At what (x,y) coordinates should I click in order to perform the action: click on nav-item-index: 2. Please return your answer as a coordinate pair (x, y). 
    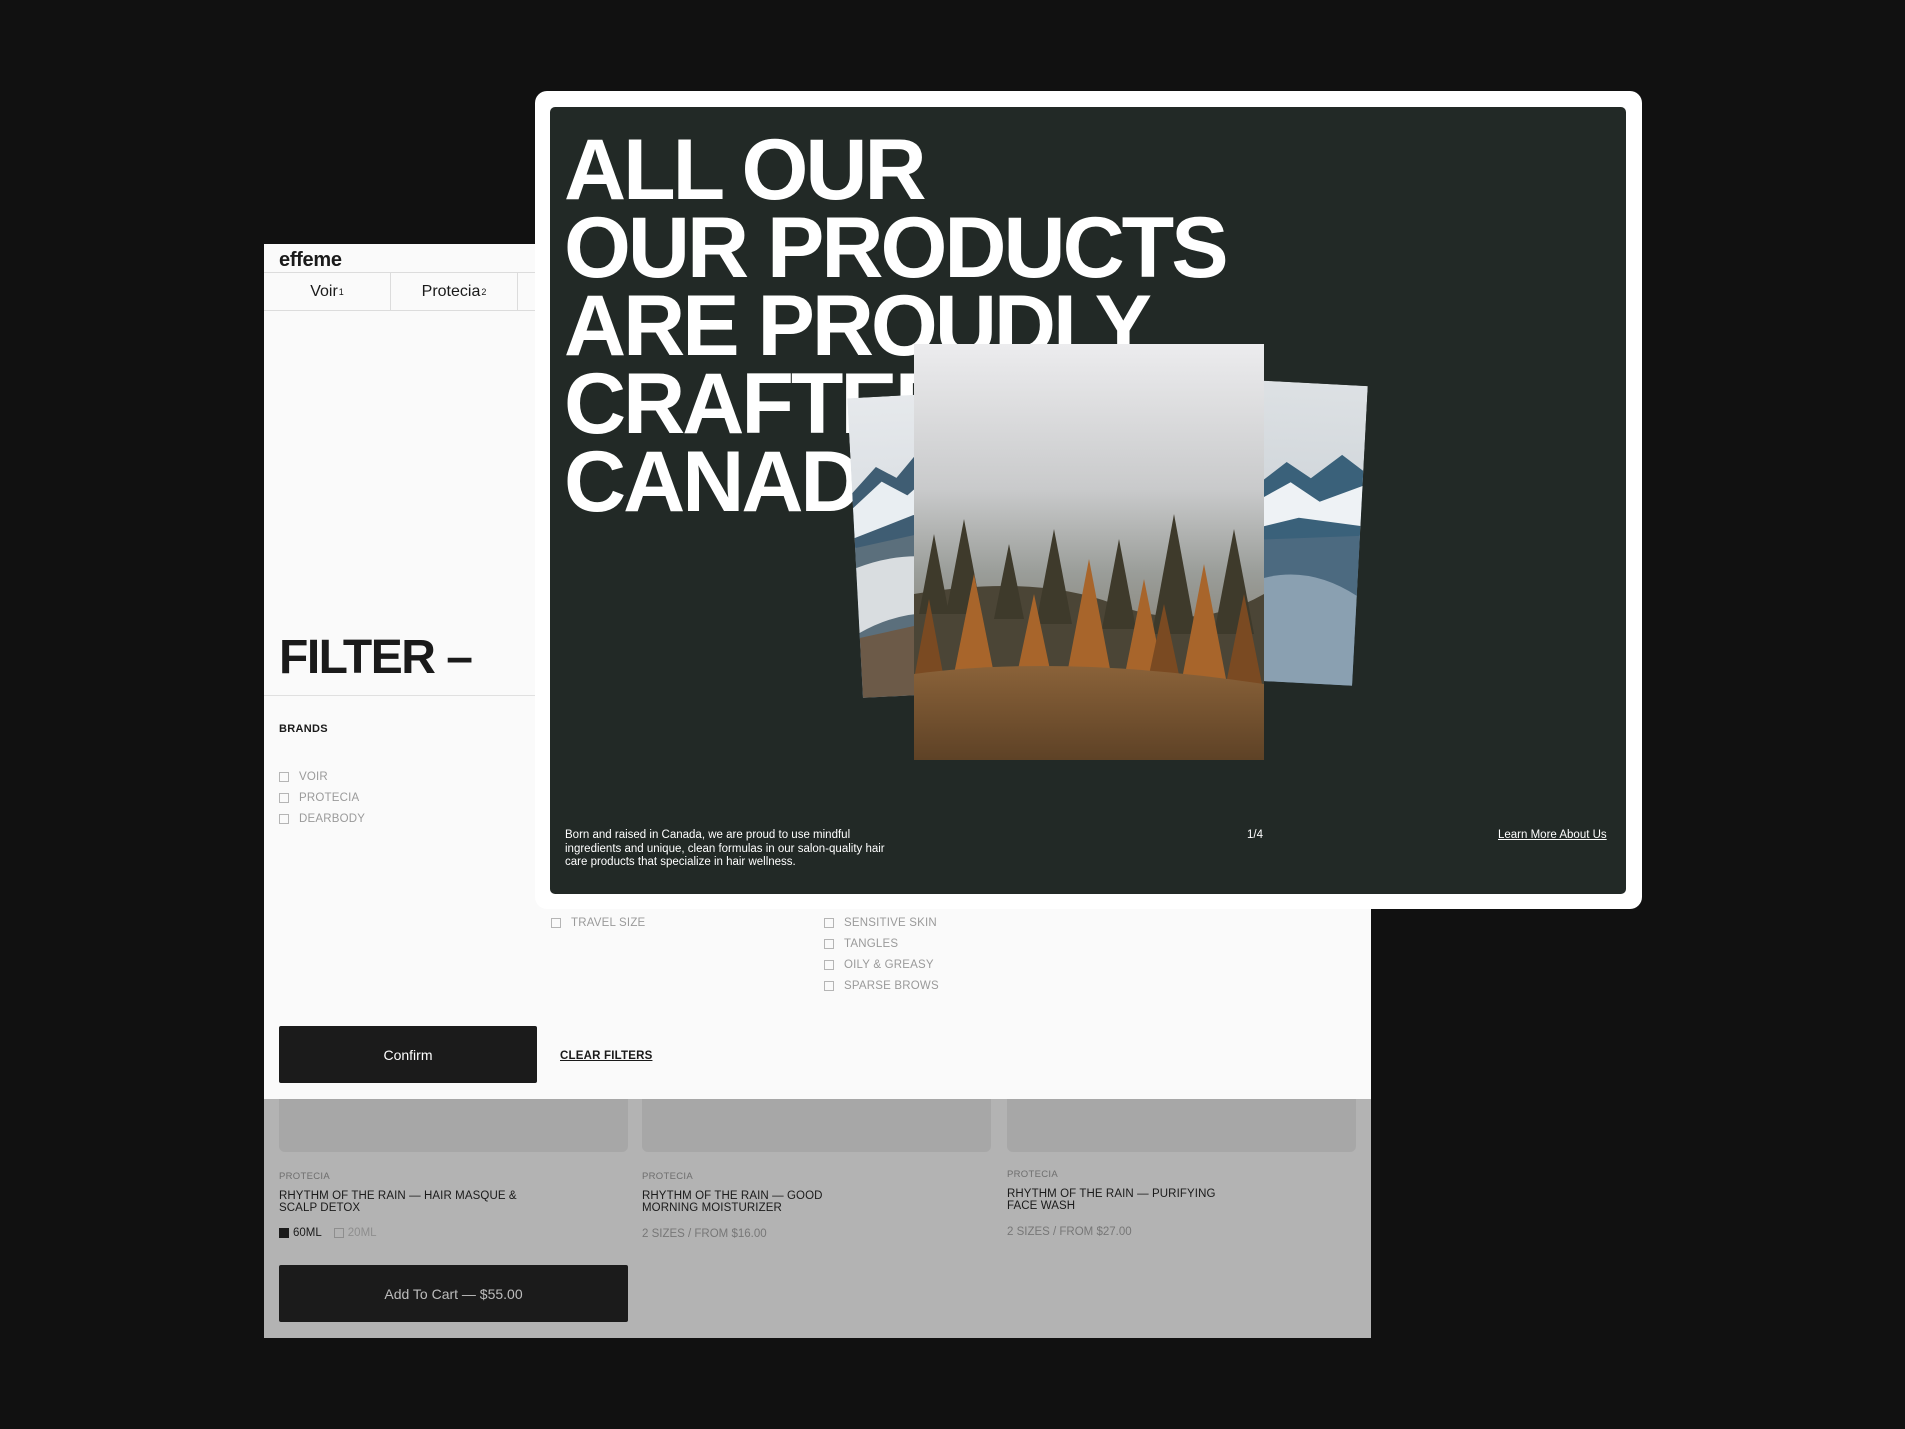
    Looking at the image, I should click on (484, 292).